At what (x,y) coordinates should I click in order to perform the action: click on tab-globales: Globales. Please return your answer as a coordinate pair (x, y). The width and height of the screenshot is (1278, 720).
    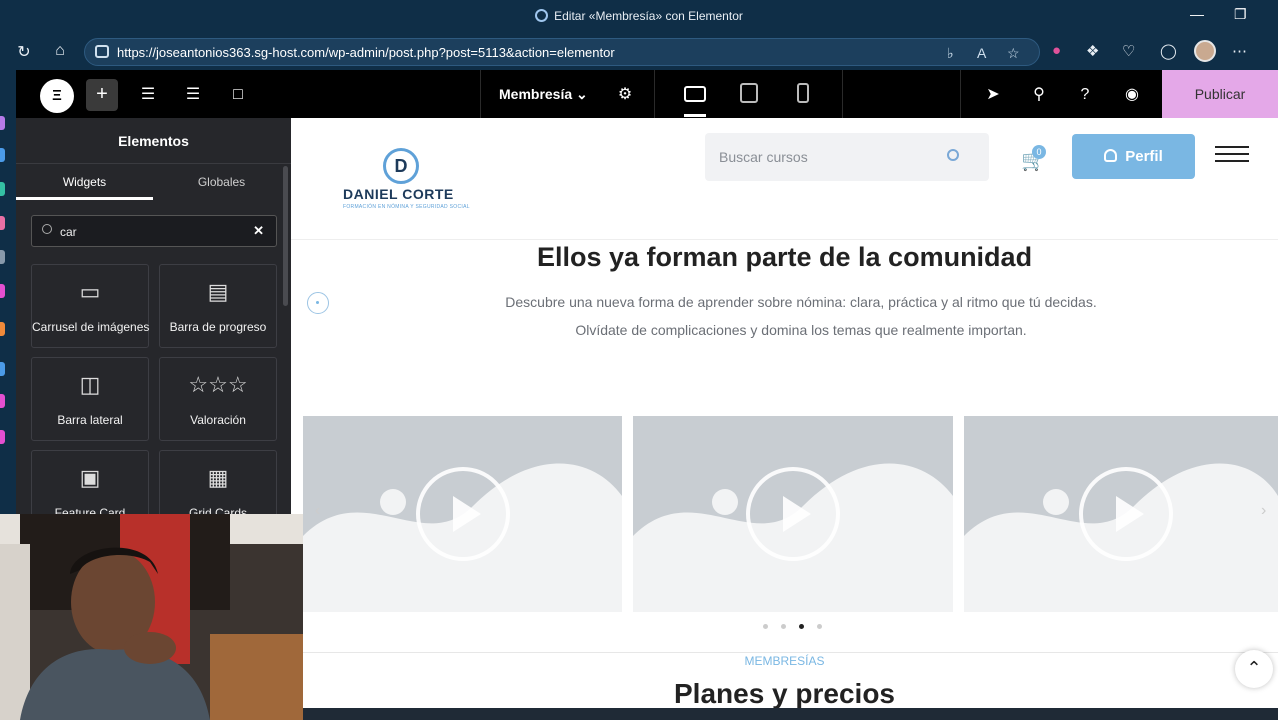
    Looking at the image, I should click on (221, 182).